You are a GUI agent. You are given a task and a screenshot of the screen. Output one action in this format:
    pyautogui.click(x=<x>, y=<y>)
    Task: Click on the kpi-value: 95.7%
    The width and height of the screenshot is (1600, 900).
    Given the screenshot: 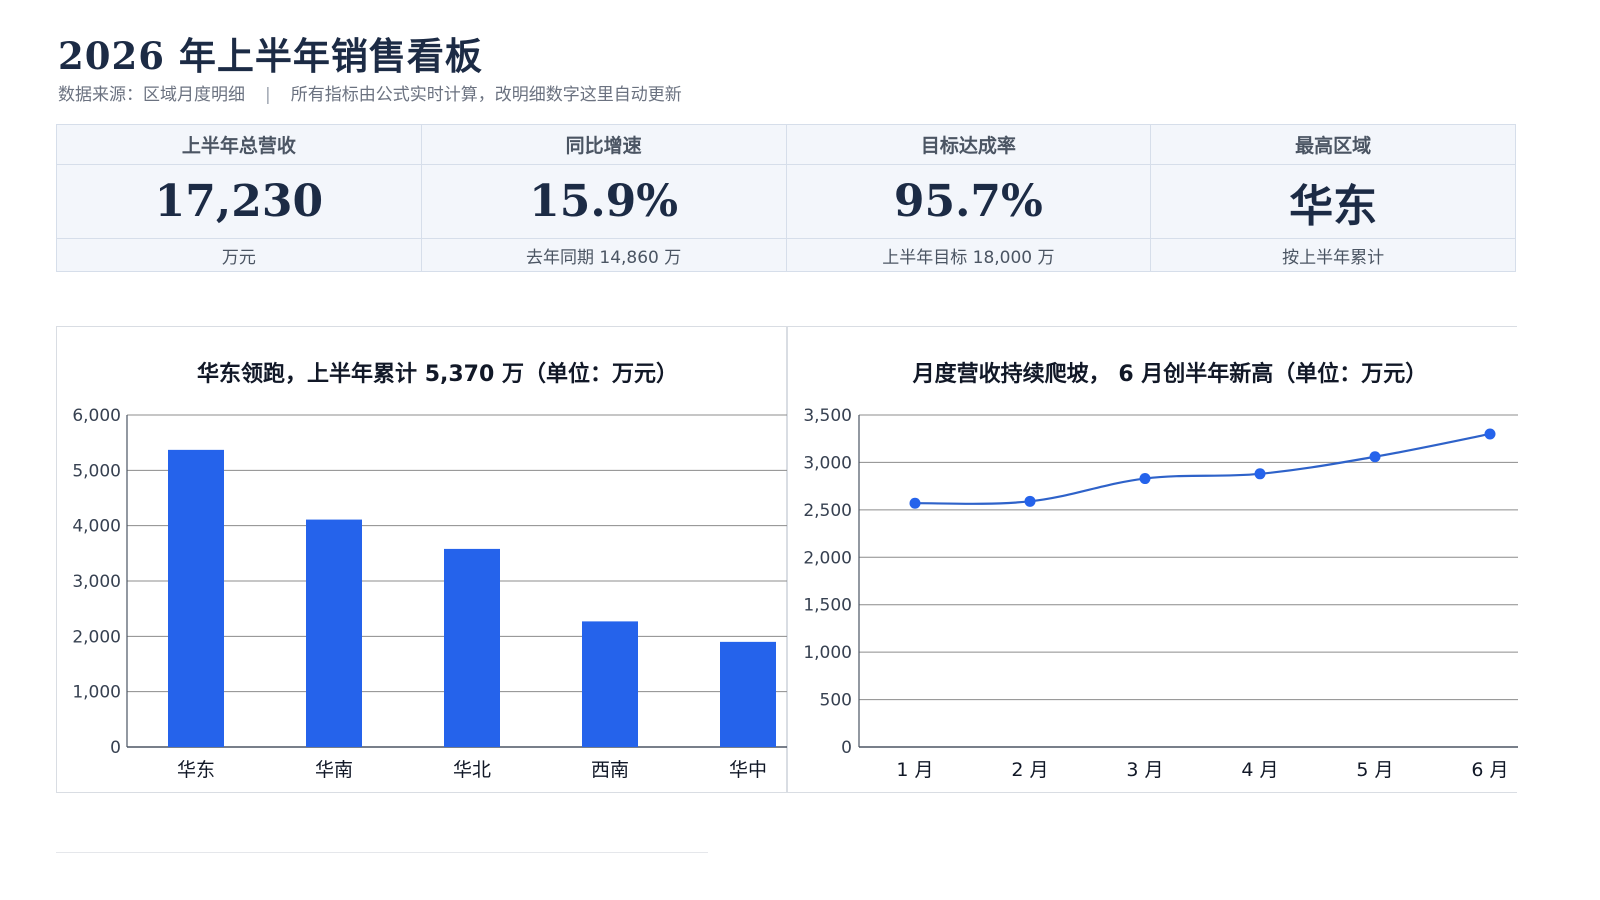 What is the action you would take?
    pyautogui.click(x=968, y=202)
    